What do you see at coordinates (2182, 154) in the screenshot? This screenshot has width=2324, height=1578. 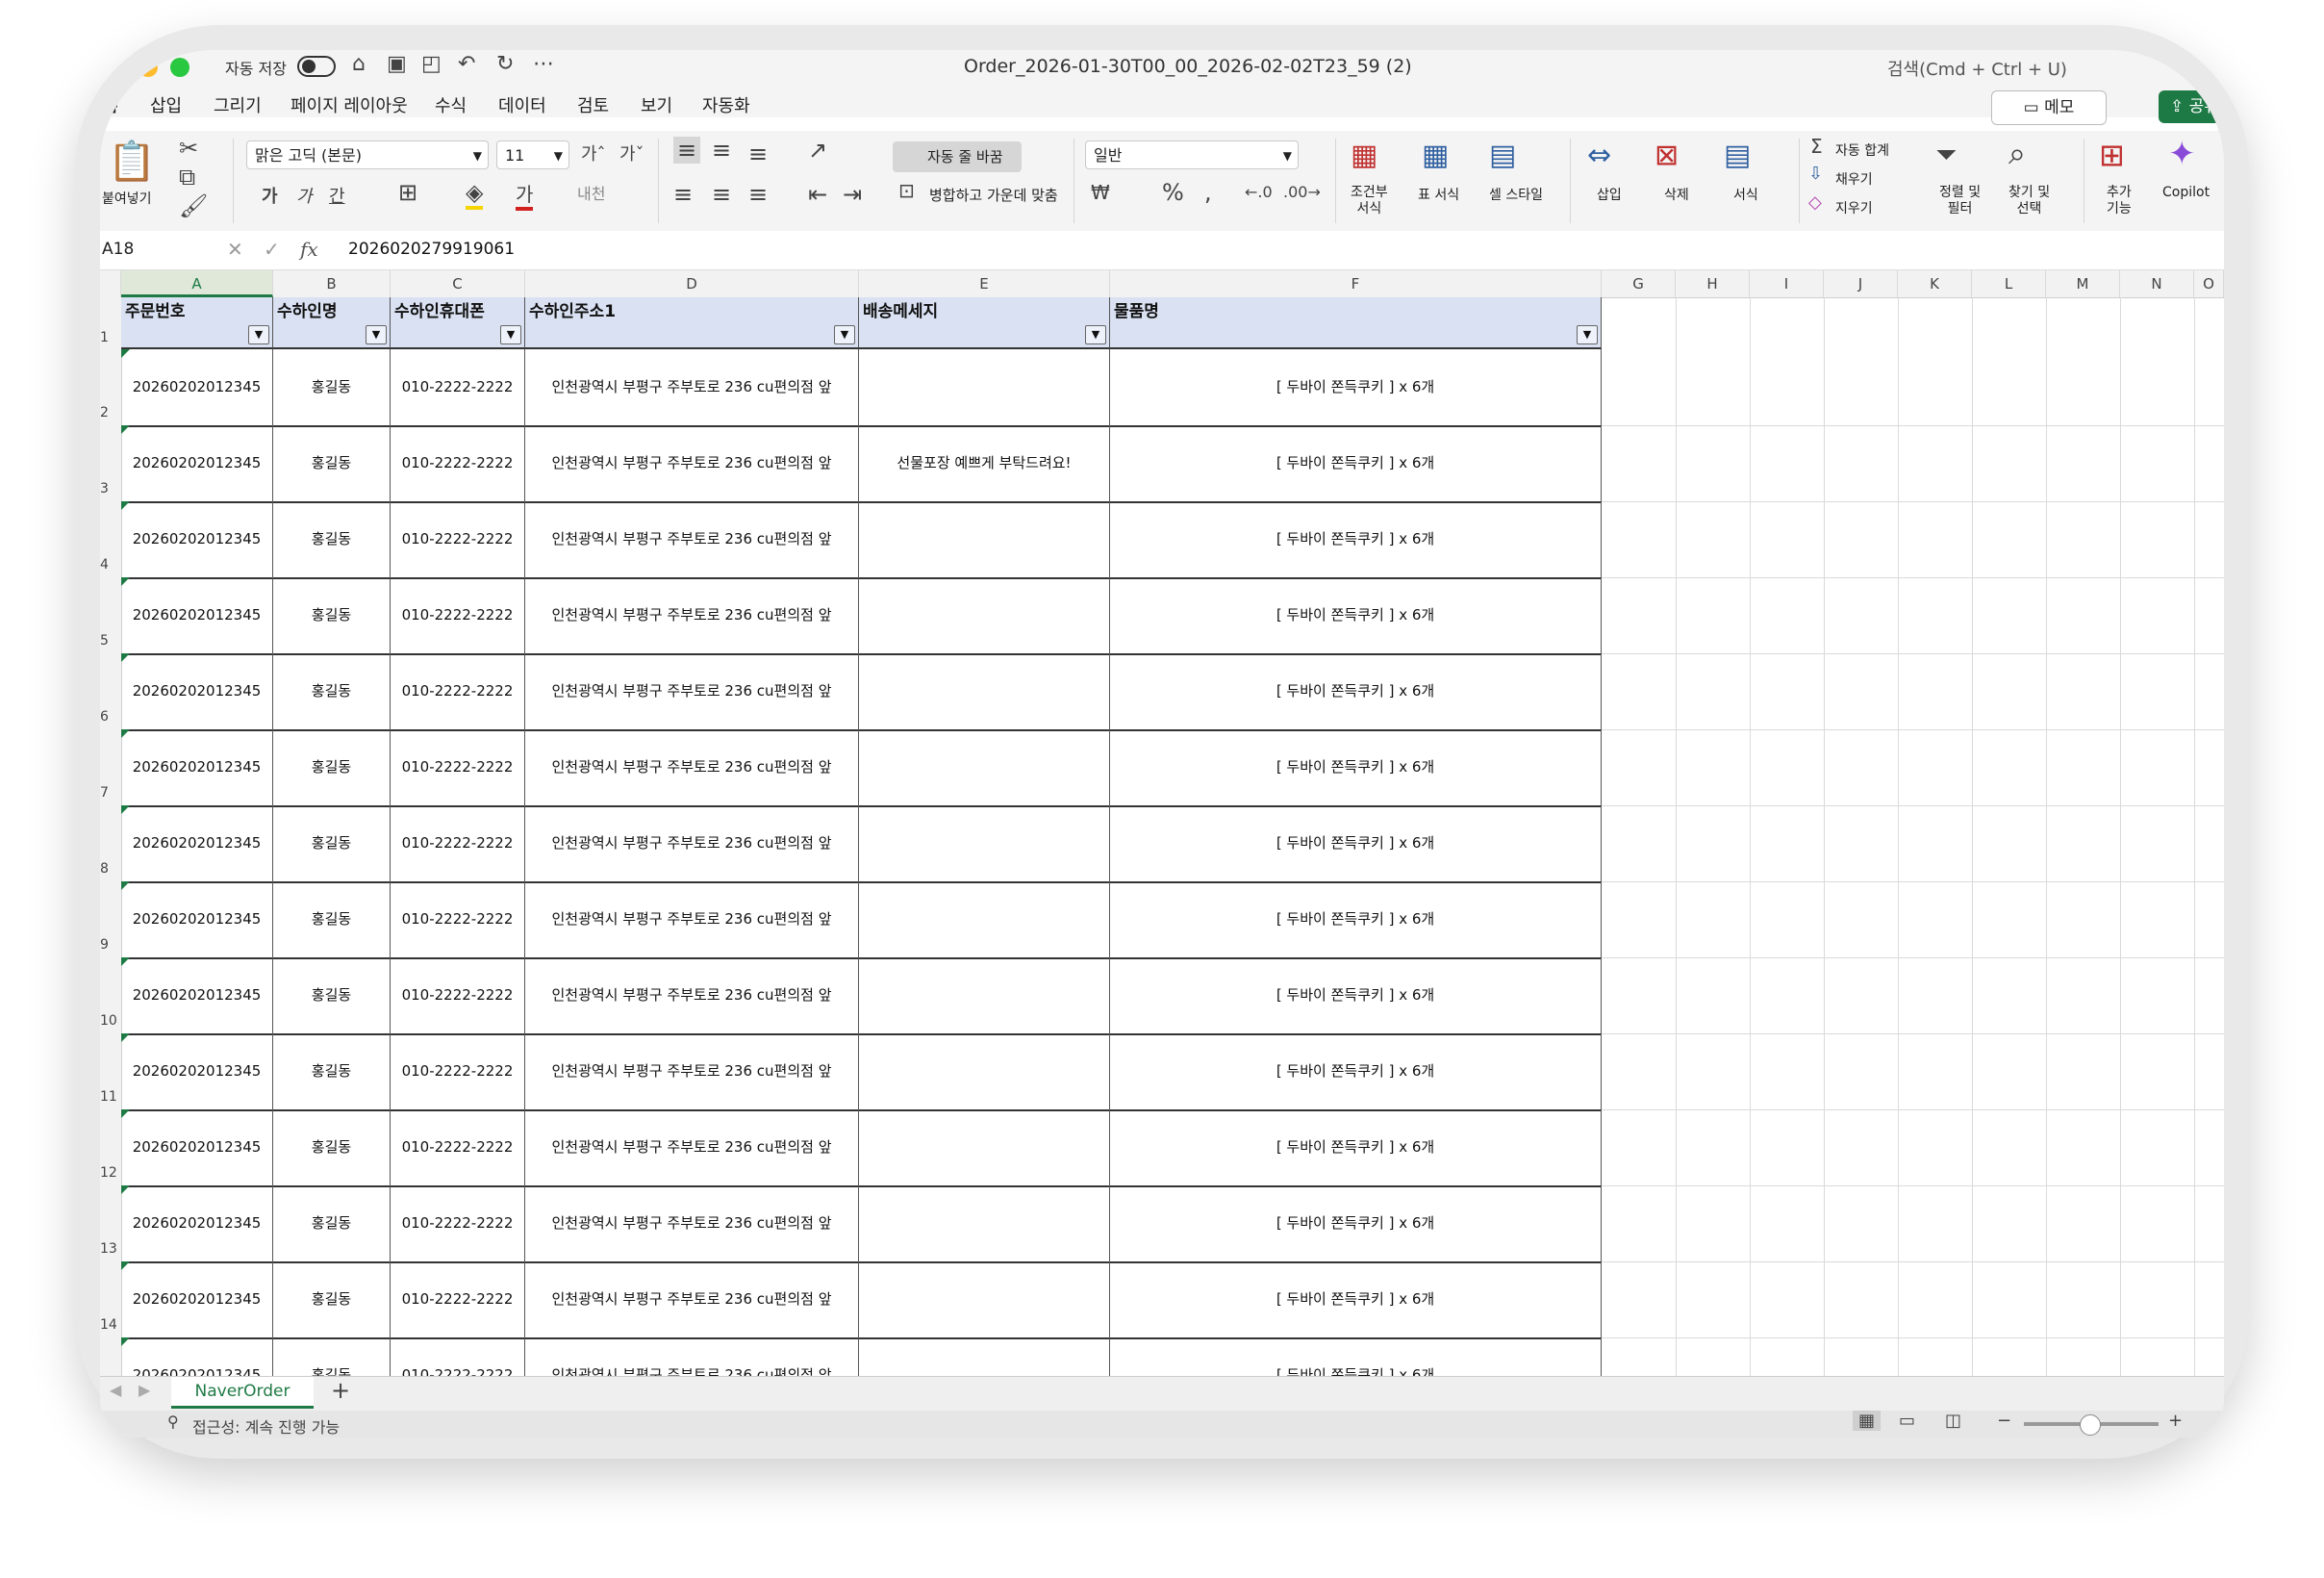 I see `copilot-icon: ✦` at bounding box center [2182, 154].